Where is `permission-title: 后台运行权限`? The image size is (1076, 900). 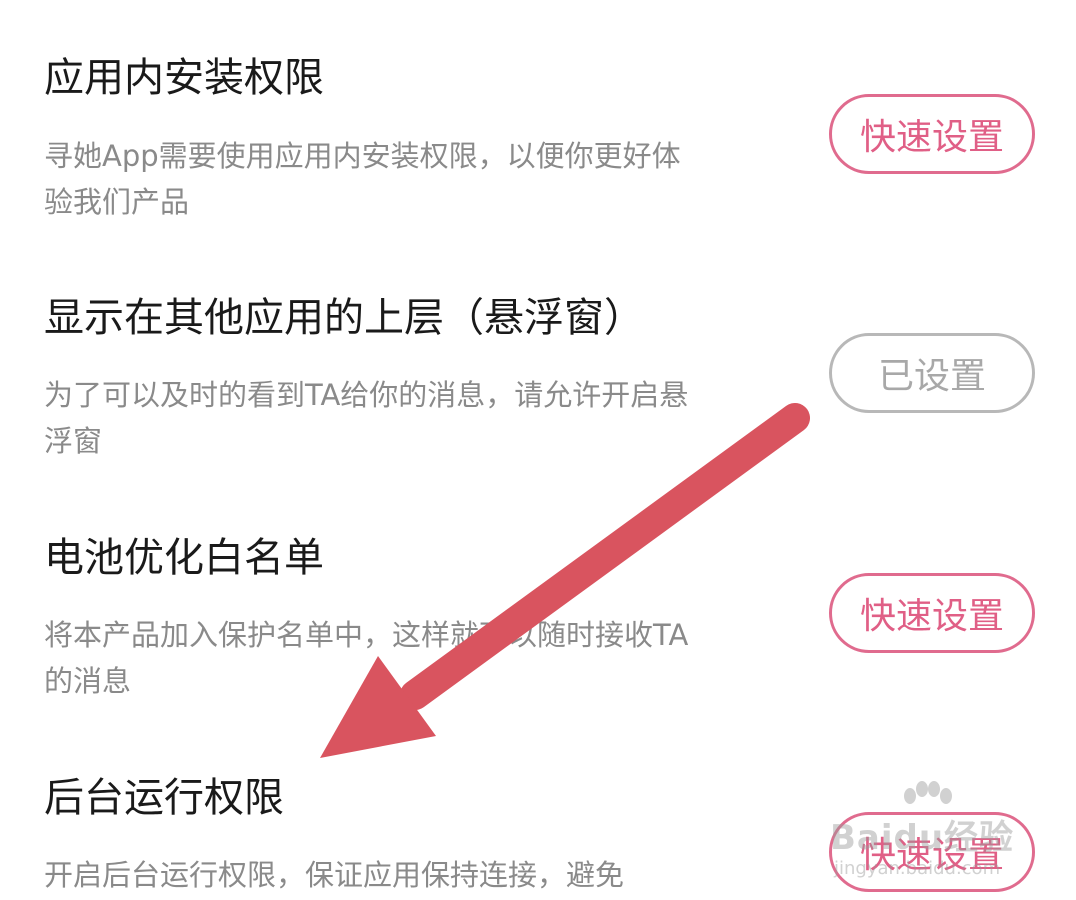 permission-title: 后台运行权限 is located at coordinates (164, 798).